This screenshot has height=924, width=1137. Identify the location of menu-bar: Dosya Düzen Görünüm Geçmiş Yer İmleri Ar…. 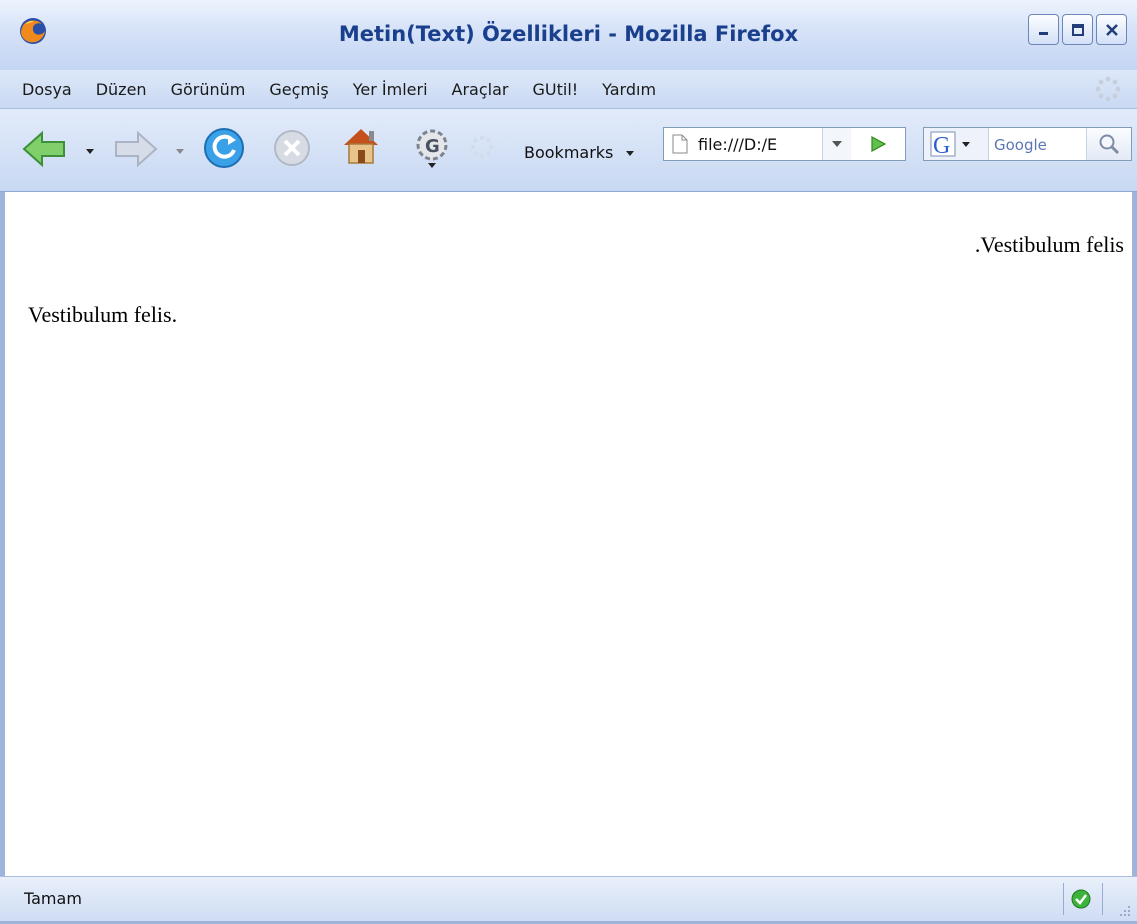
(568, 89).